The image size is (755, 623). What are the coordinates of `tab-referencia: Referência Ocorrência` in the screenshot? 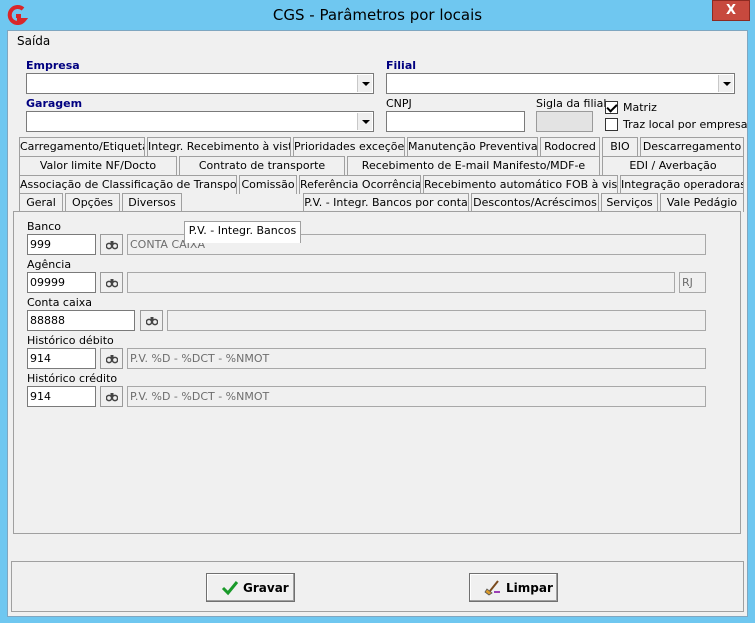 It's located at (360, 184).